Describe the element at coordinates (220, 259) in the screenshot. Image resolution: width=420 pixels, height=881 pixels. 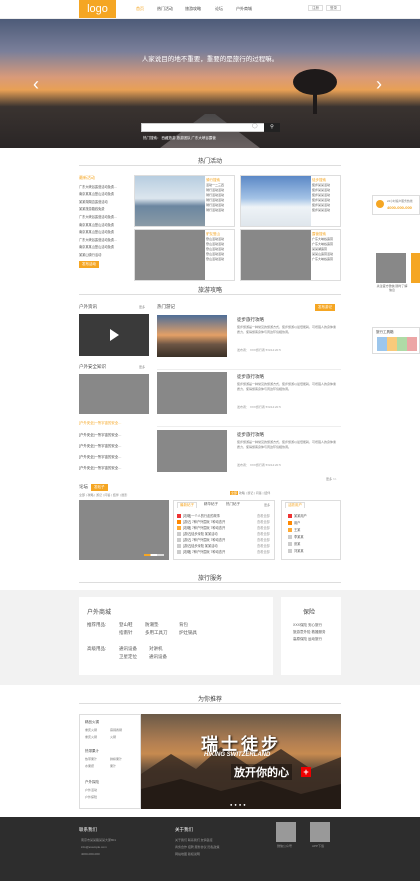
I see `card-item: 登山活动活动` at that location.